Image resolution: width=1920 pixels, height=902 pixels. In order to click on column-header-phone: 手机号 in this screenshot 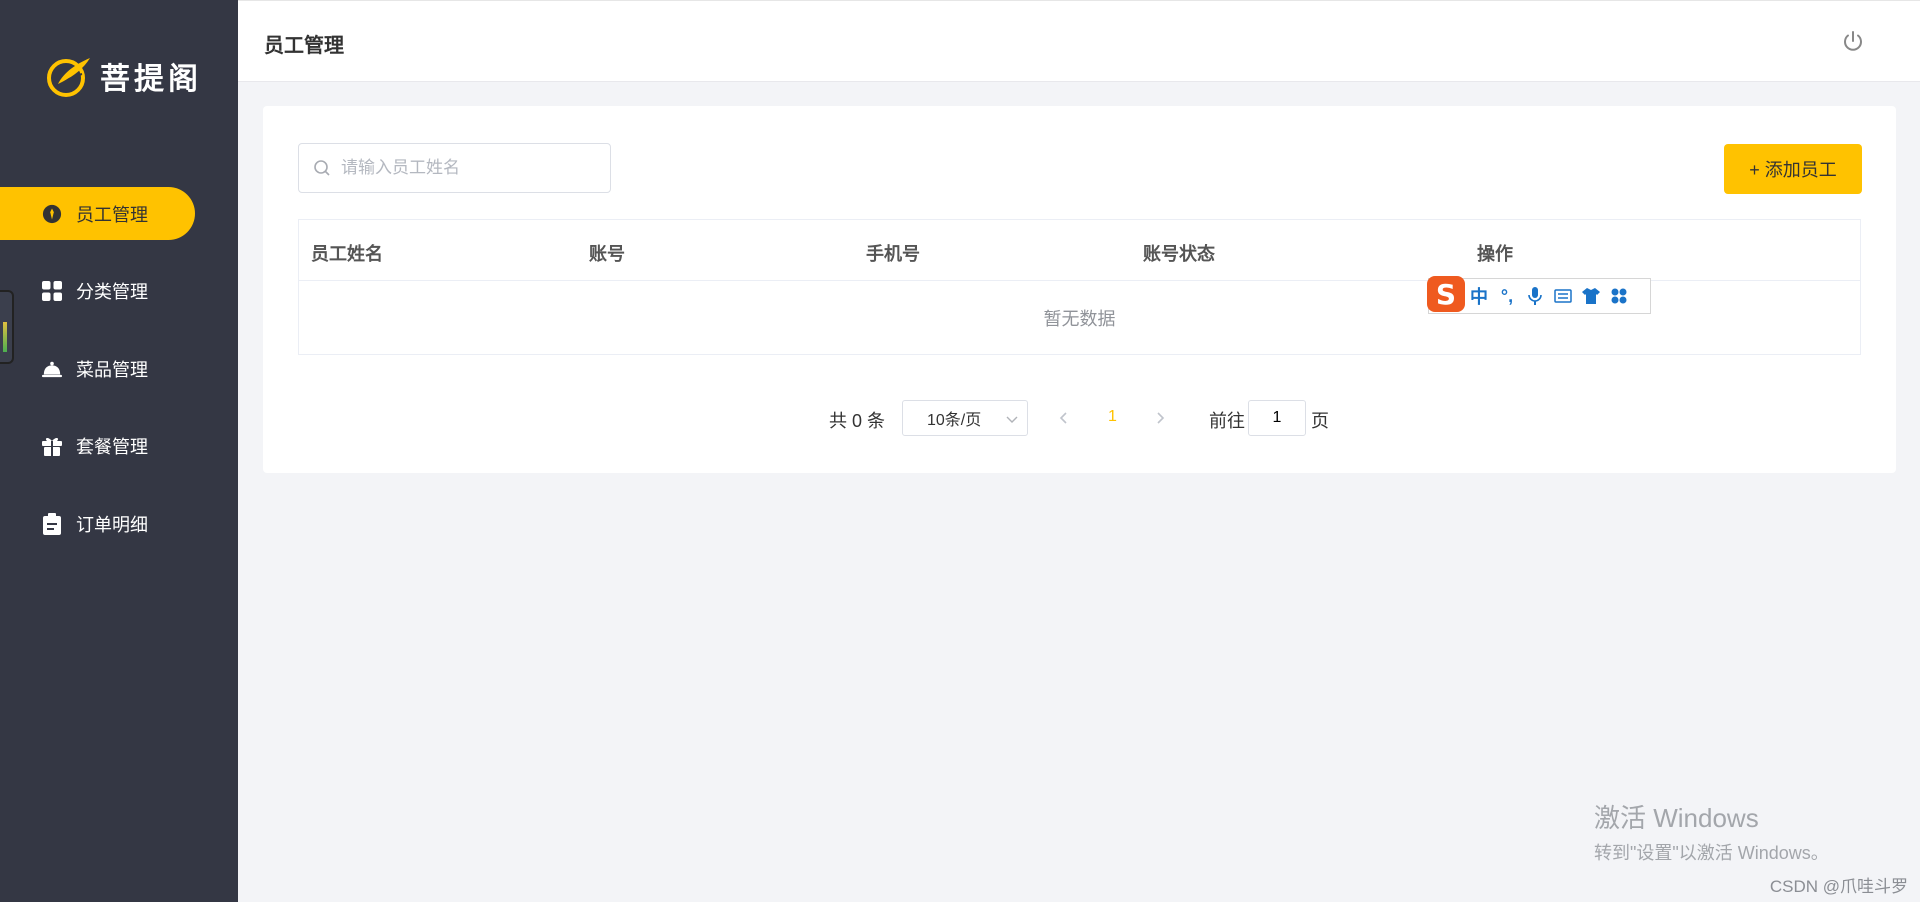, I will do `click(893, 253)`.